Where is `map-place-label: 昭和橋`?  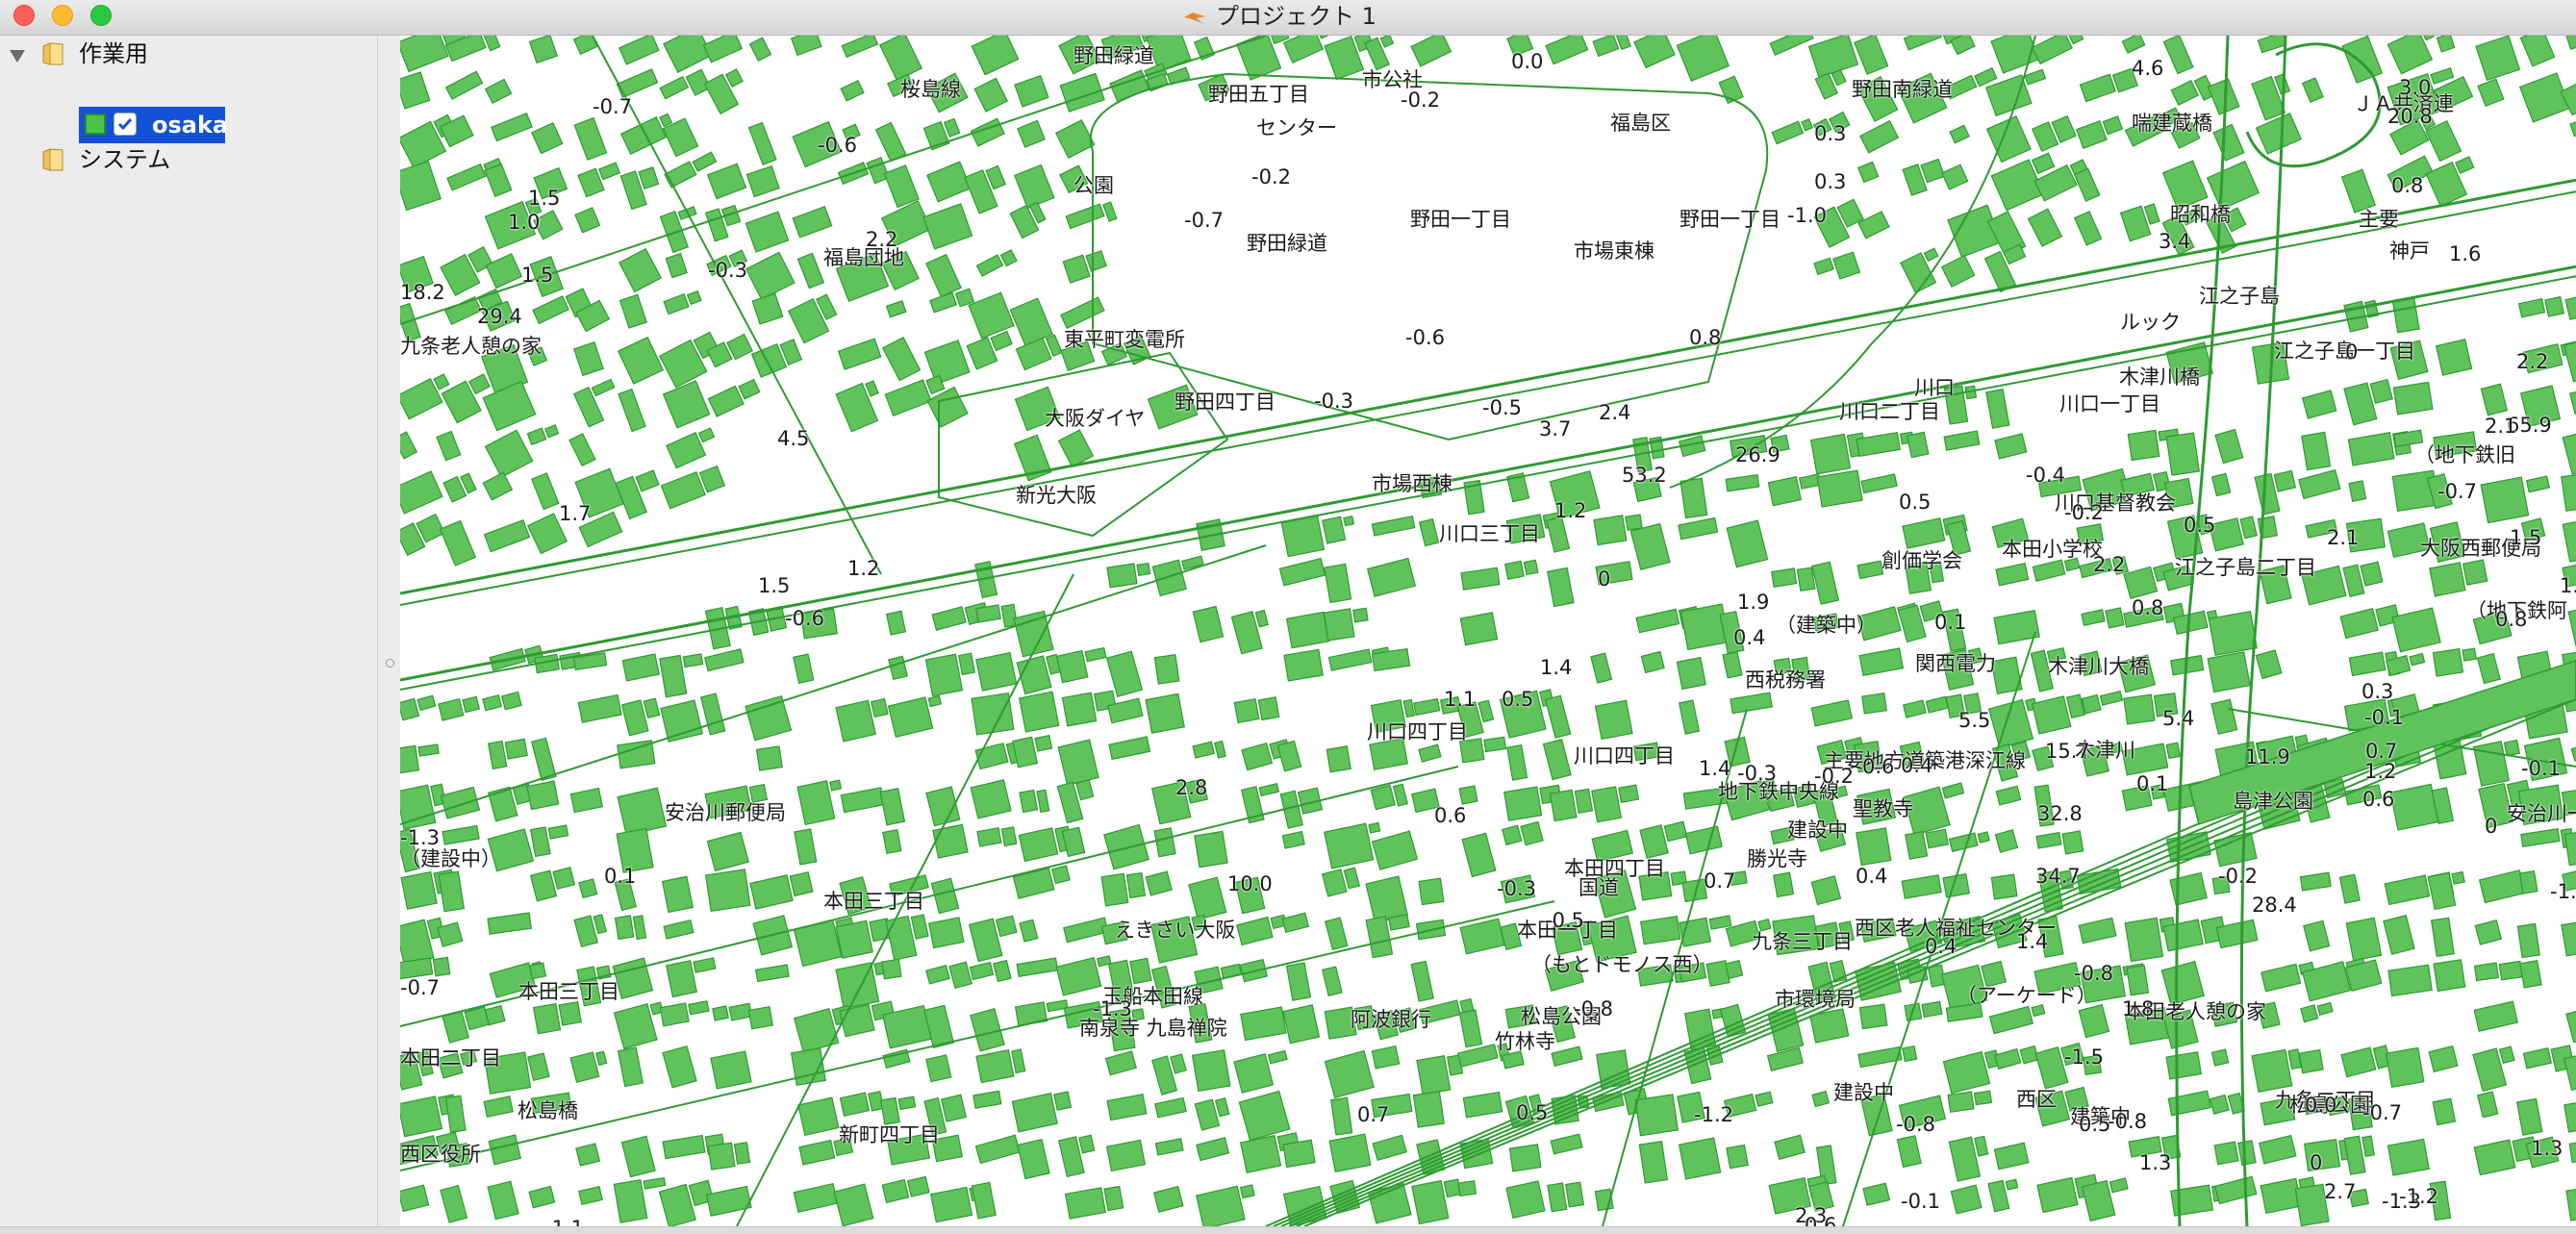
map-place-label: 昭和橋 is located at coordinates (2200, 214).